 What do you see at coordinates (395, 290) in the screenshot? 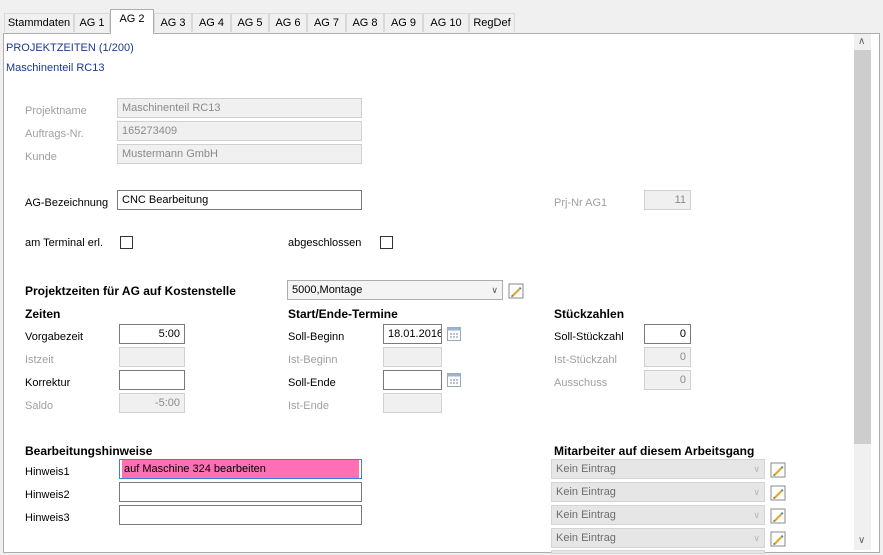
I see `kostenstelle-select: 5000,Montage ∨` at bounding box center [395, 290].